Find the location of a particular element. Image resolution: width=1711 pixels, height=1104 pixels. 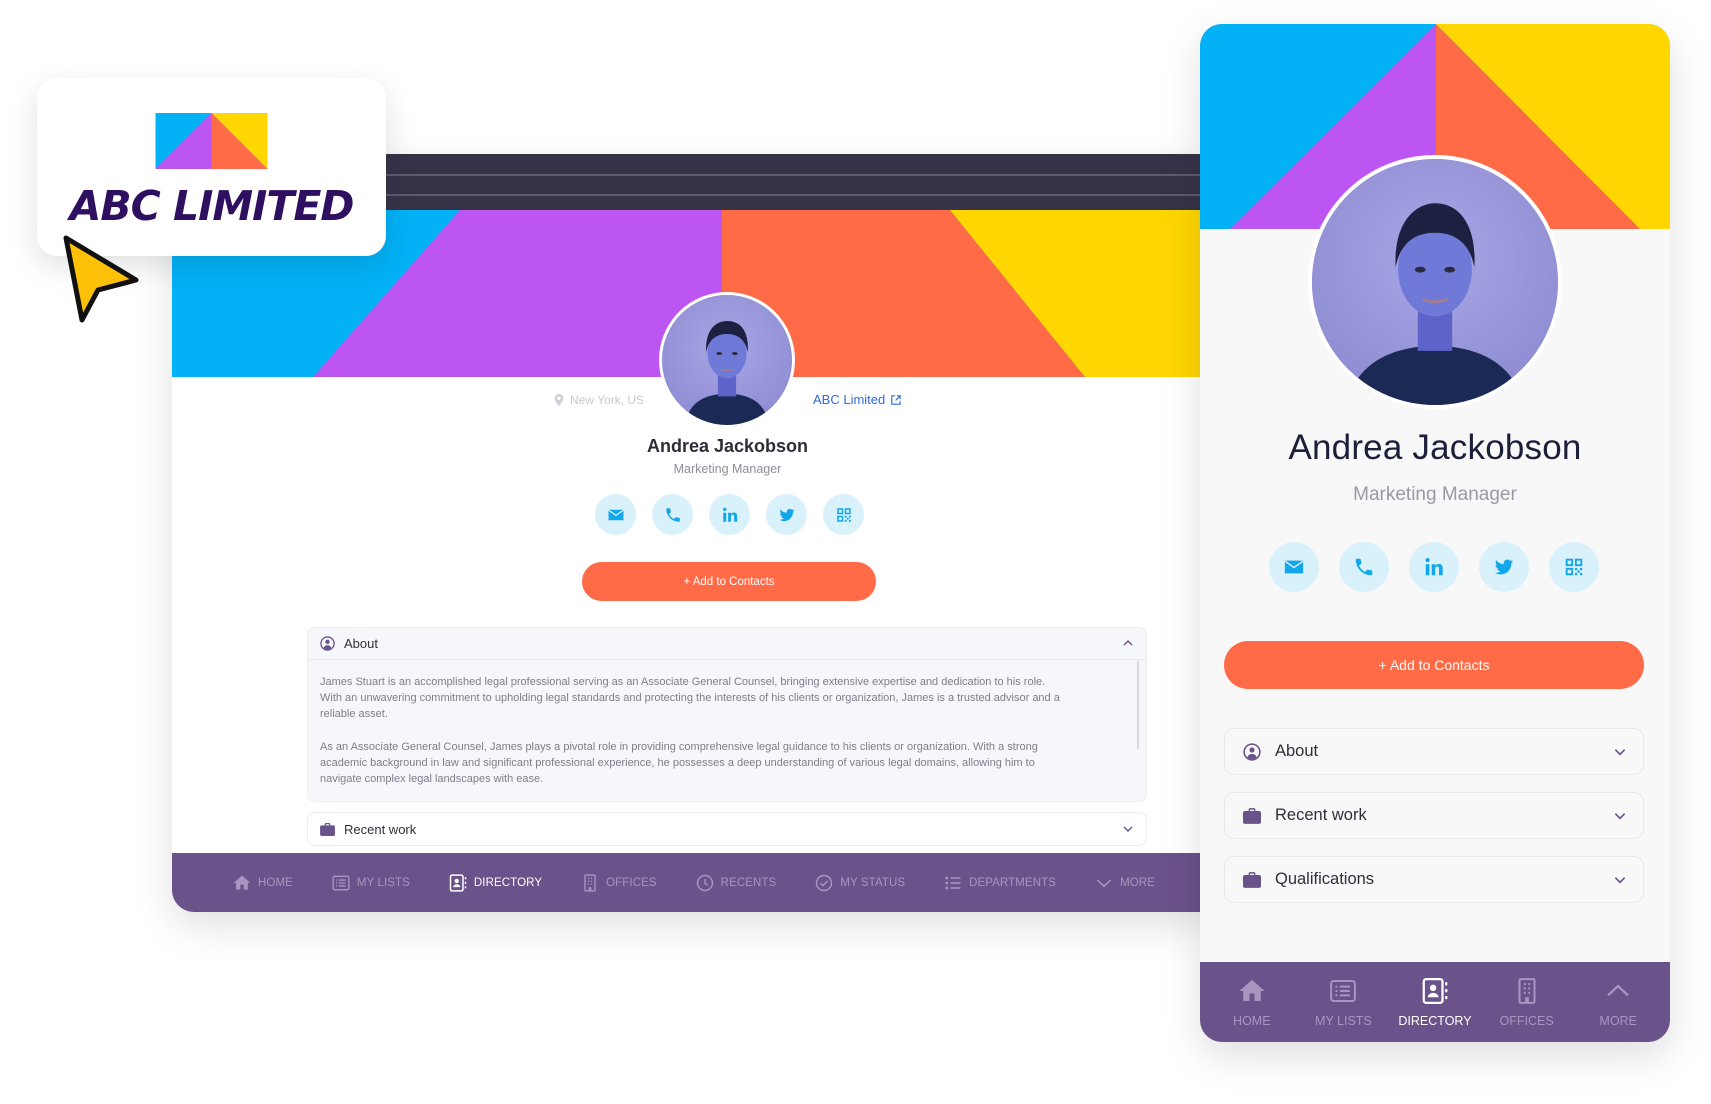

about-scrollbar is located at coordinates (1138, 705).